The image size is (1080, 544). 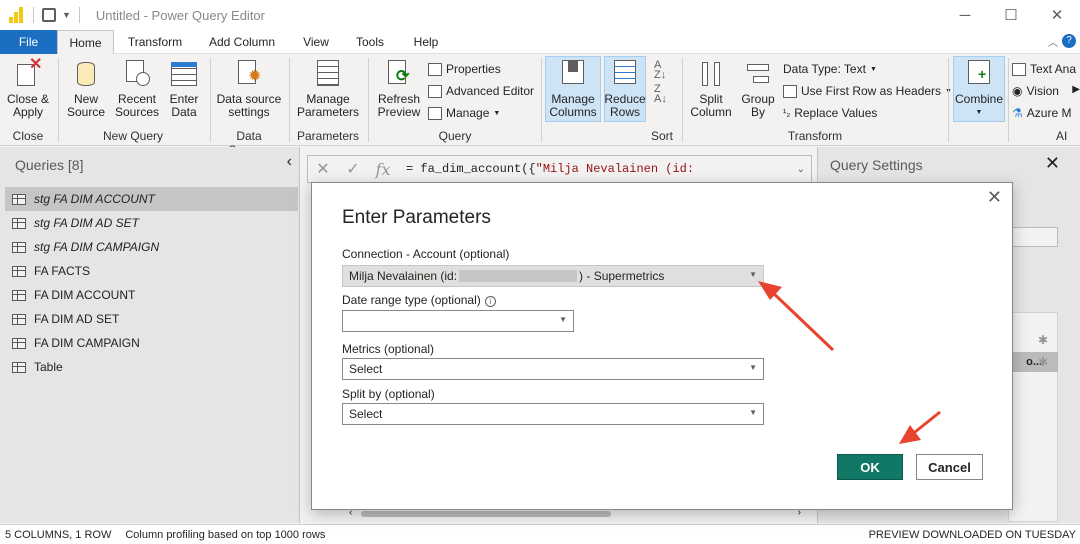 I want to click on split-by-value: Select, so click(x=366, y=414).